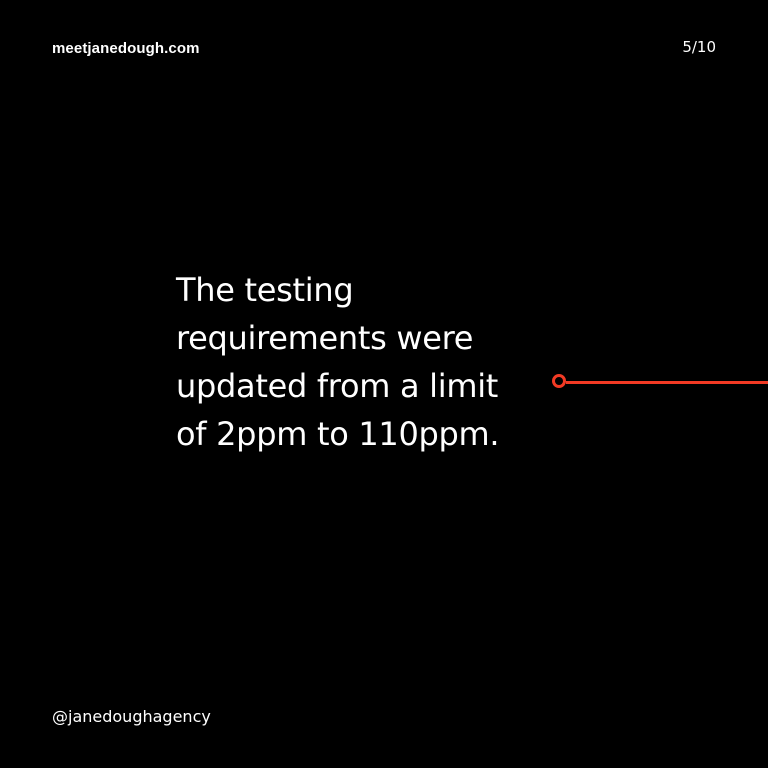 Image resolution: width=768 pixels, height=768 pixels. Describe the element at coordinates (338, 434) in the screenshot. I see `body-text-line: of 2ppm to 110ppm.` at that location.